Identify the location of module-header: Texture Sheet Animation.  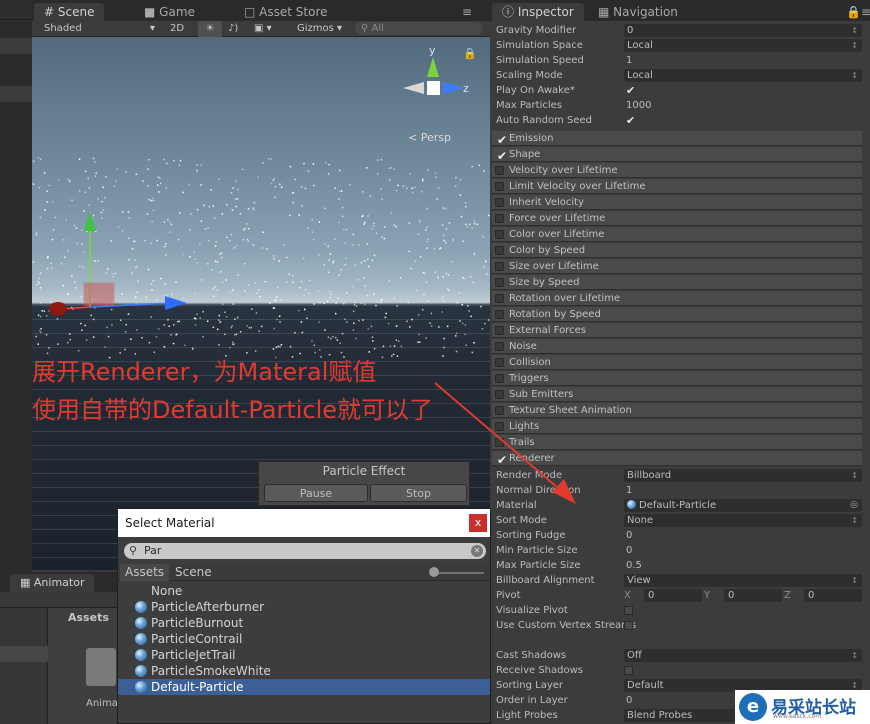
(677, 410).